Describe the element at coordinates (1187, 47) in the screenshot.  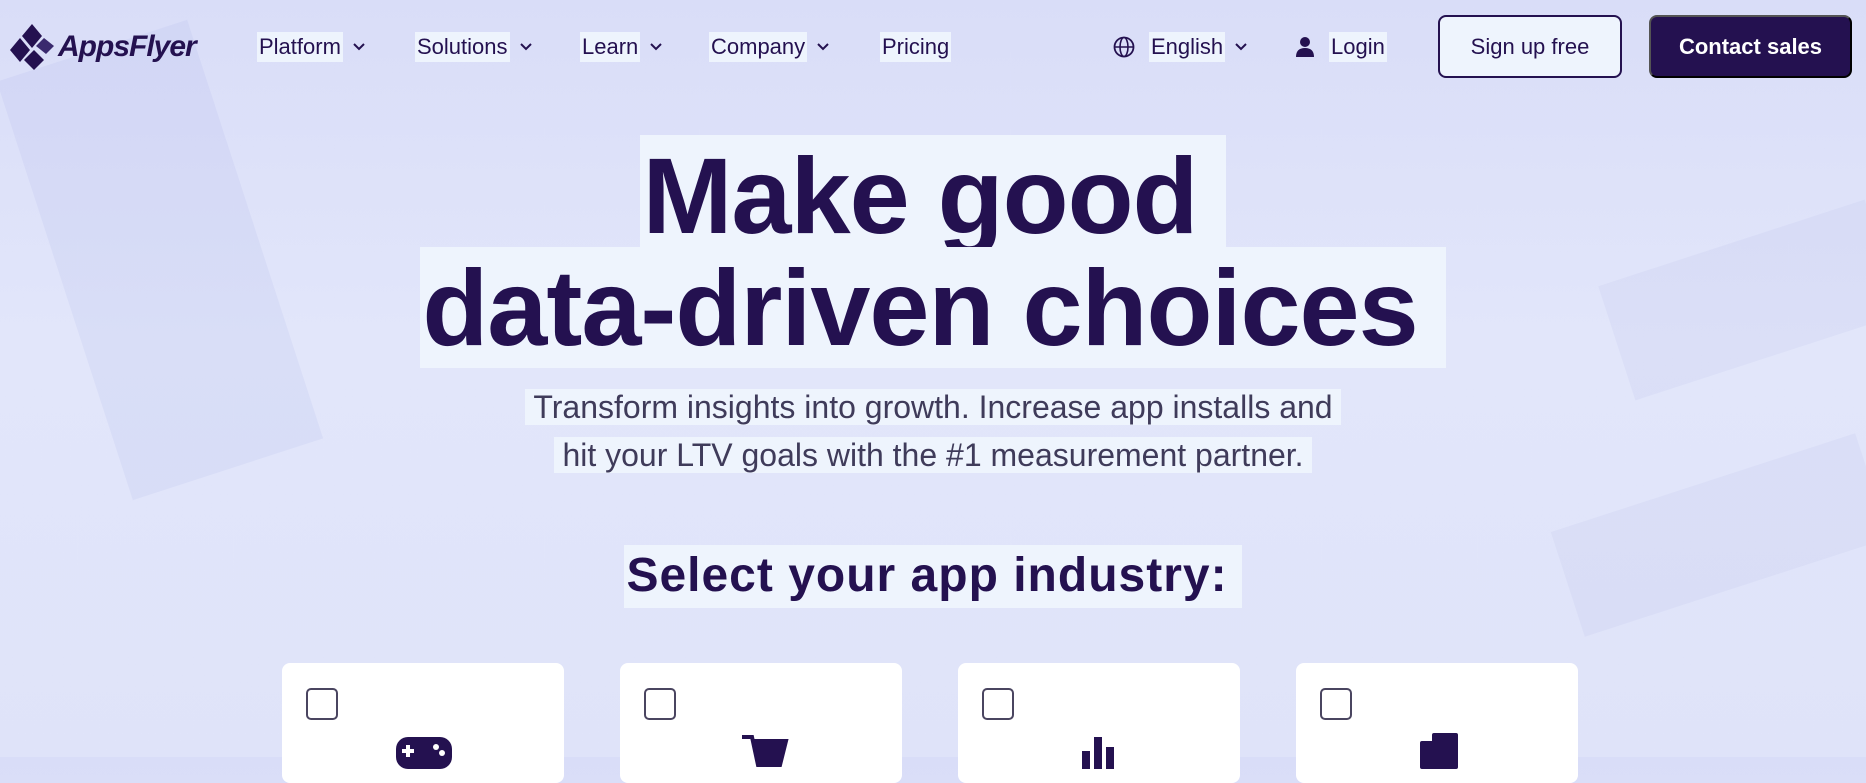
I see `language-label: English` at that location.